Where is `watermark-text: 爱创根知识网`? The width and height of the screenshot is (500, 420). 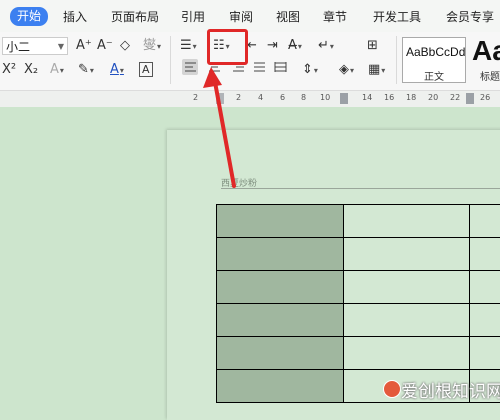
watermark-text: 爱创根知识网 is located at coordinates (450, 389).